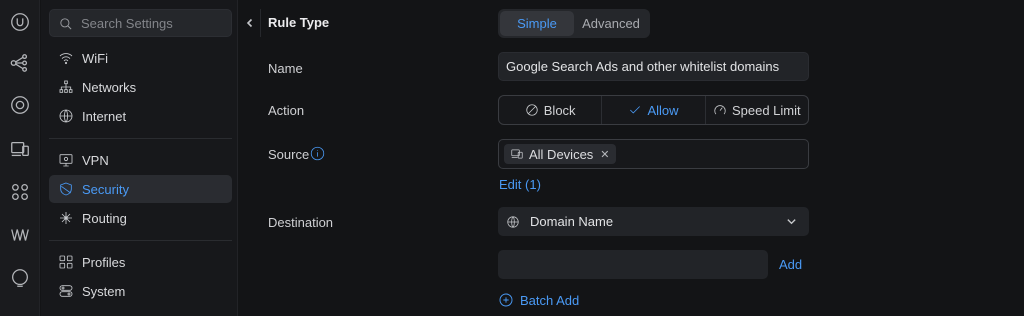 This screenshot has height=316, width=1024. What do you see at coordinates (104, 262) in the screenshot?
I see `sidebar-item-label: Profiles` at bounding box center [104, 262].